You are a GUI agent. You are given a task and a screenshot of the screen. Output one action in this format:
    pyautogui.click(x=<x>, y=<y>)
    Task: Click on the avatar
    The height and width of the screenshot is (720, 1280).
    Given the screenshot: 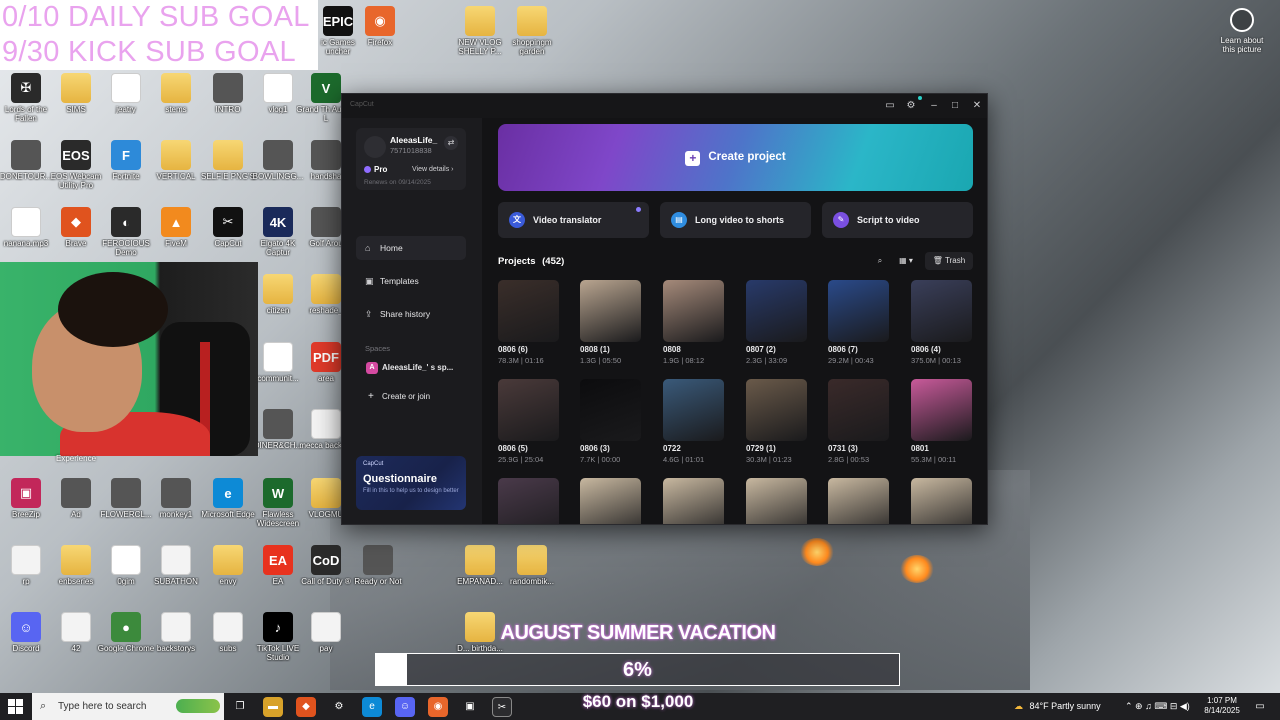 What is the action you would take?
    pyautogui.click(x=375, y=147)
    